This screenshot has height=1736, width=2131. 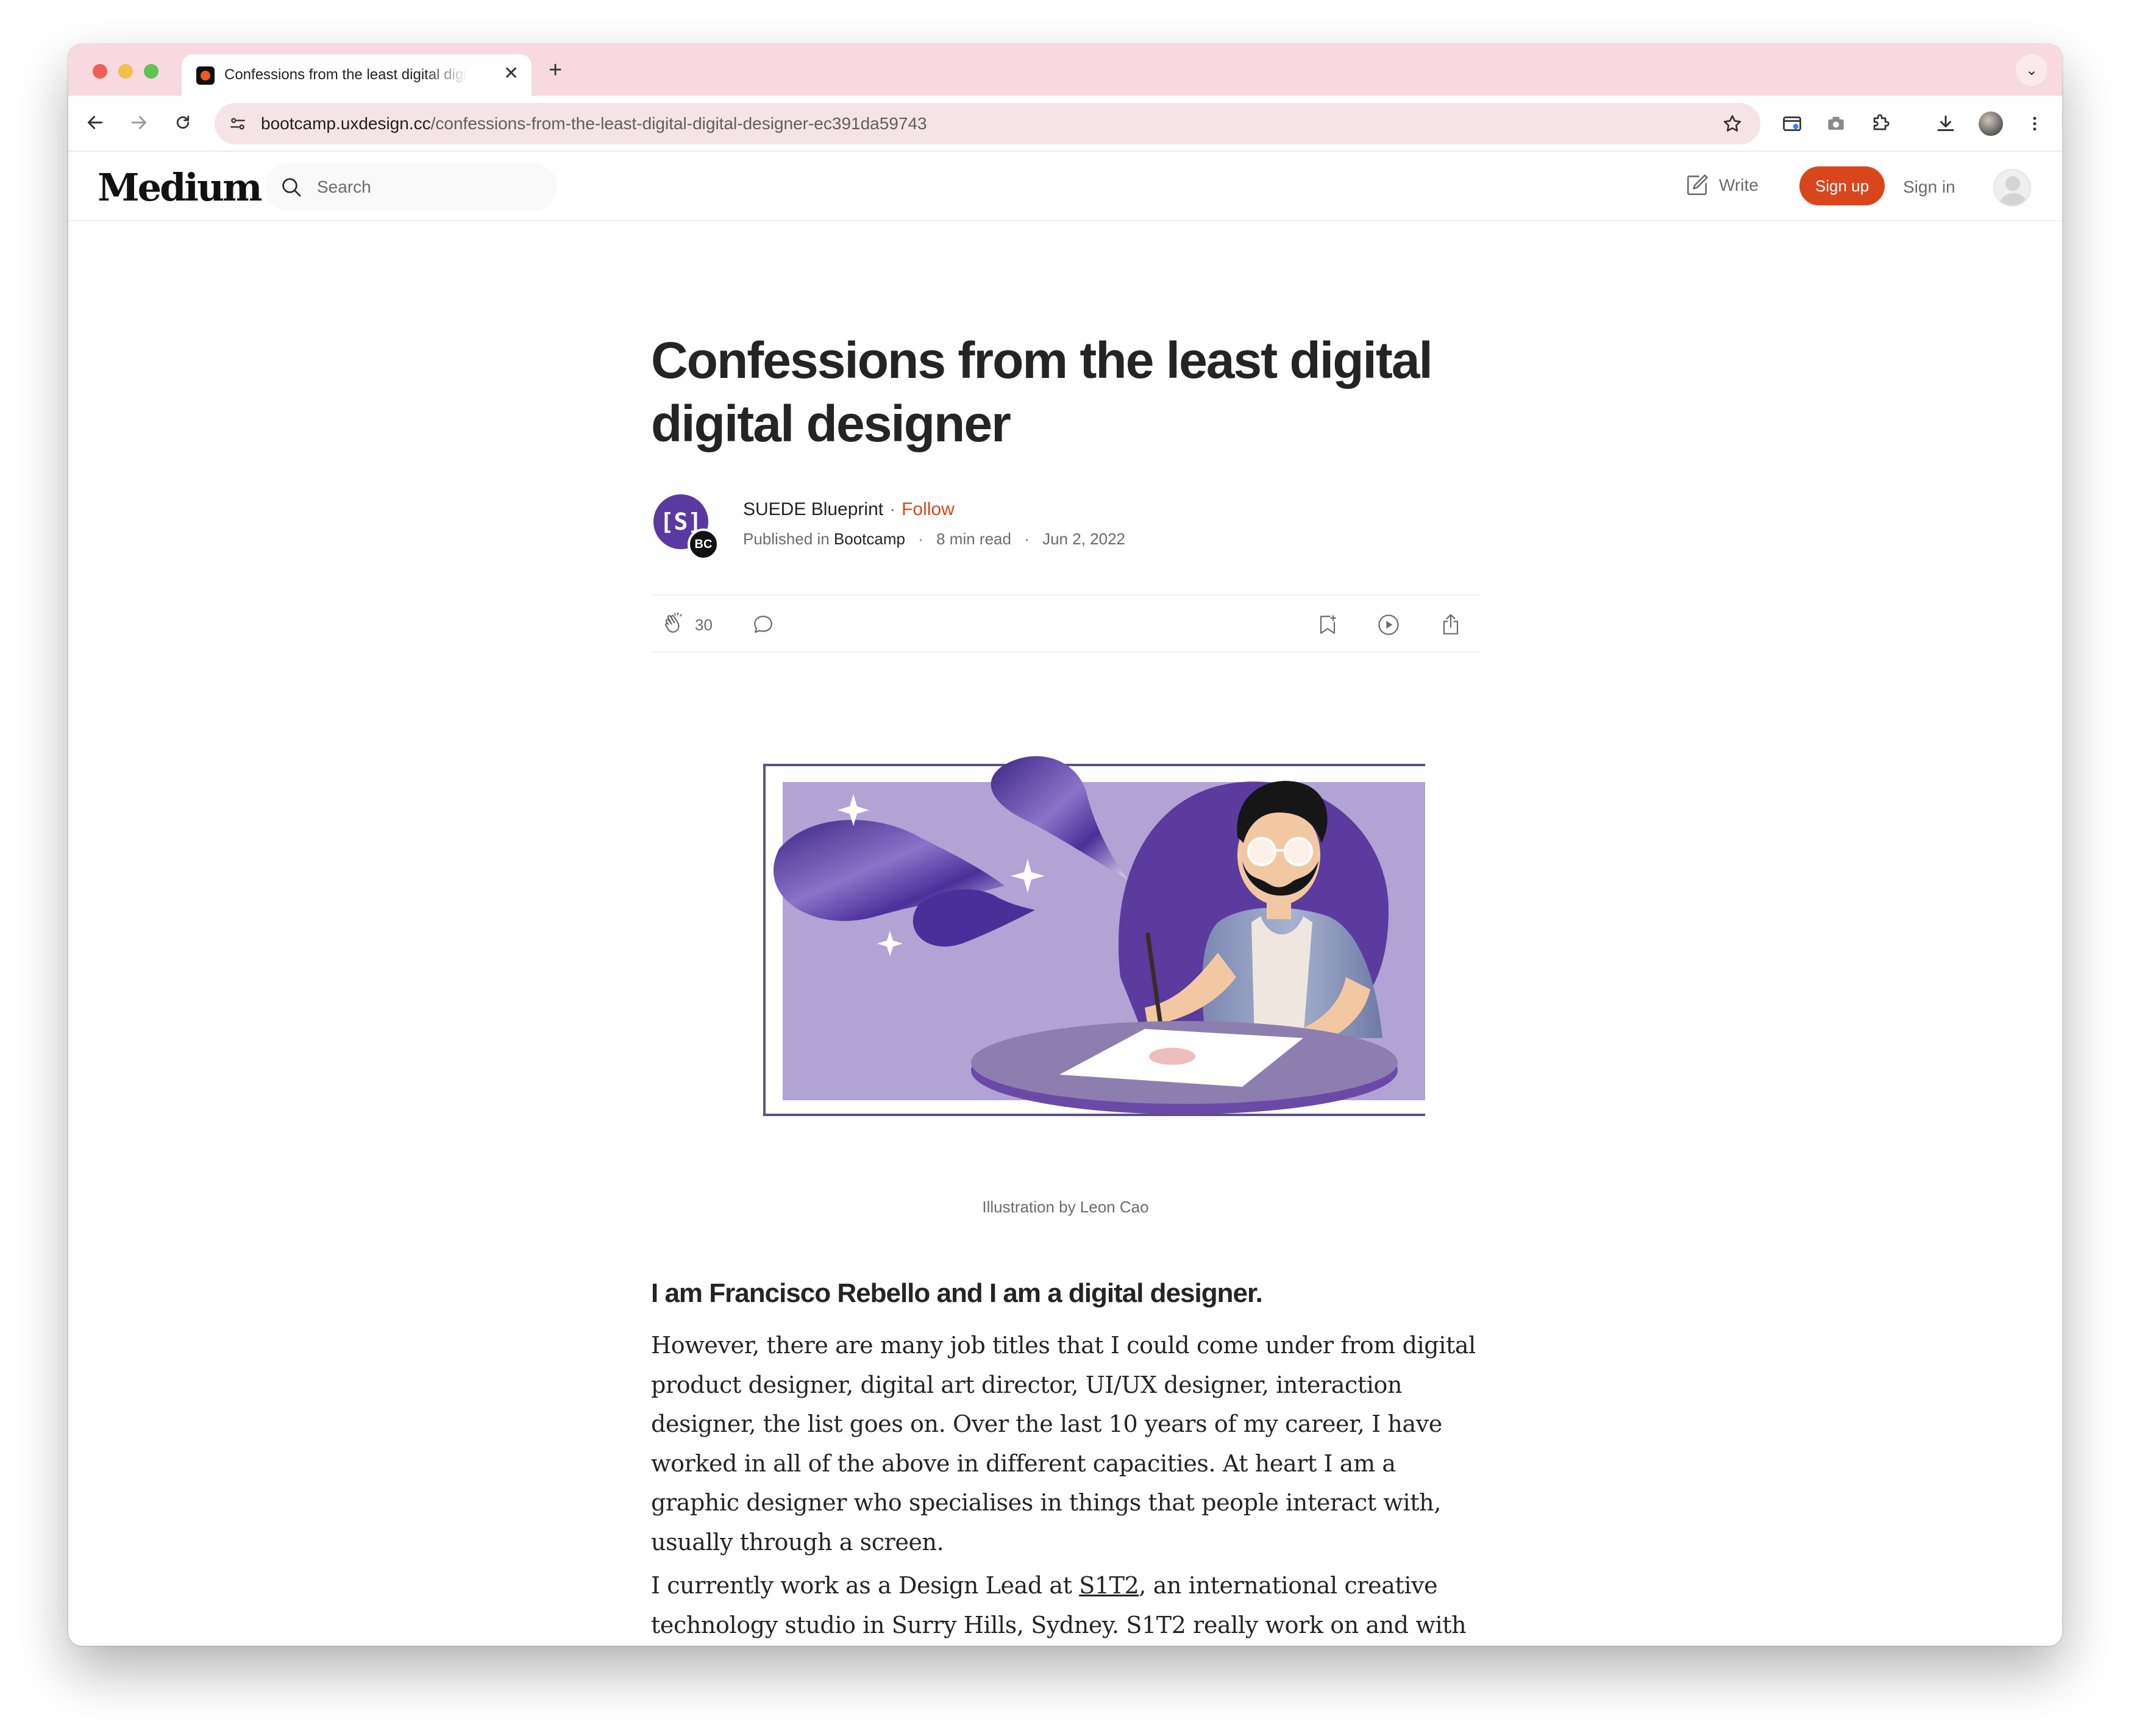 I want to click on save-button, so click(x=1327, y=624).